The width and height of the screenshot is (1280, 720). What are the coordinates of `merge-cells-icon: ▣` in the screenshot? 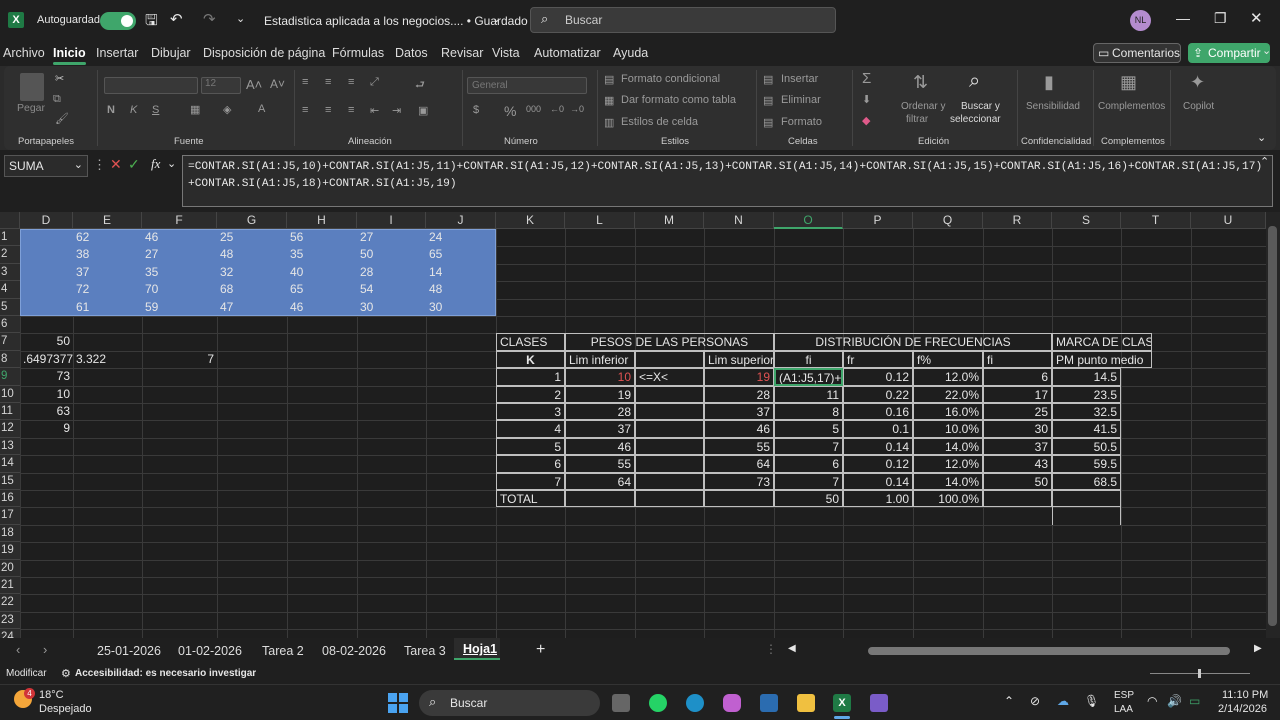 It's located at (423, 110).